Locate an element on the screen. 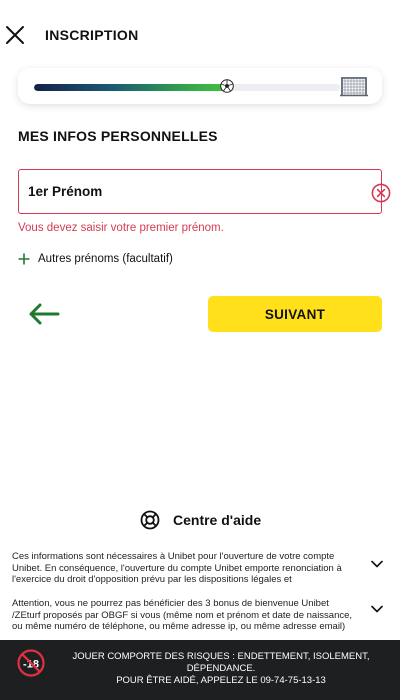 The image size is (400, 700). page-title: INSCRIPTION is located at coordinates (92, 35).